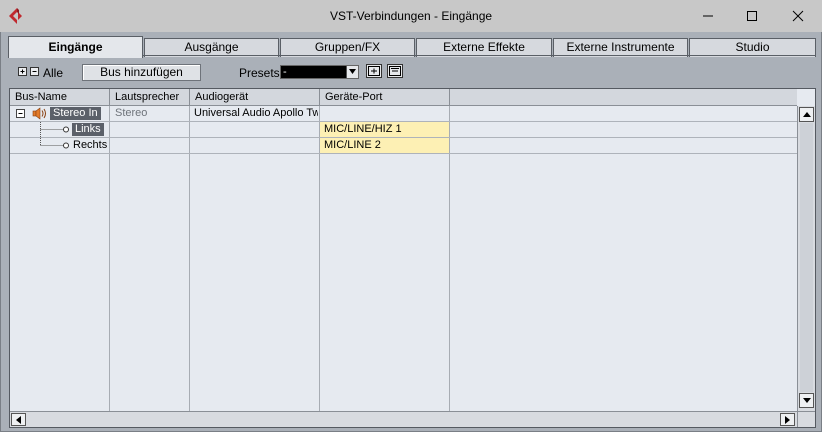  What do you see at coordinates (285, 72) in the screenshot?
I see `presets-value: -` at bounding box center [285, 72].